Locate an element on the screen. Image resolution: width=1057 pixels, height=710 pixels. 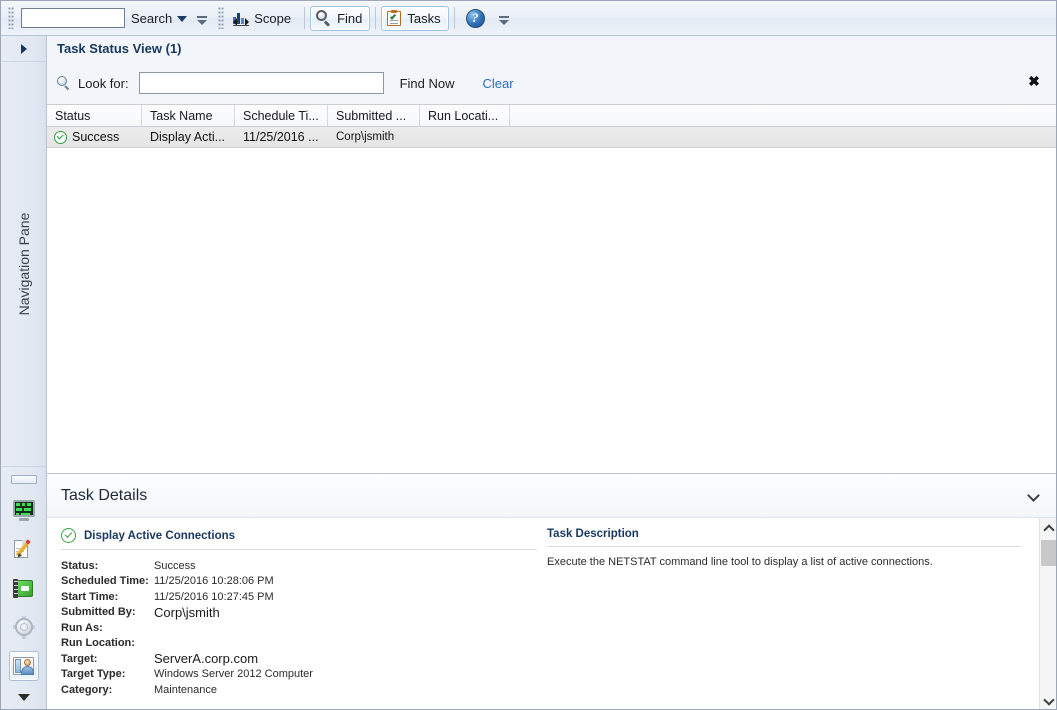
navigation-pane-header is located at coordinates (23, 49).